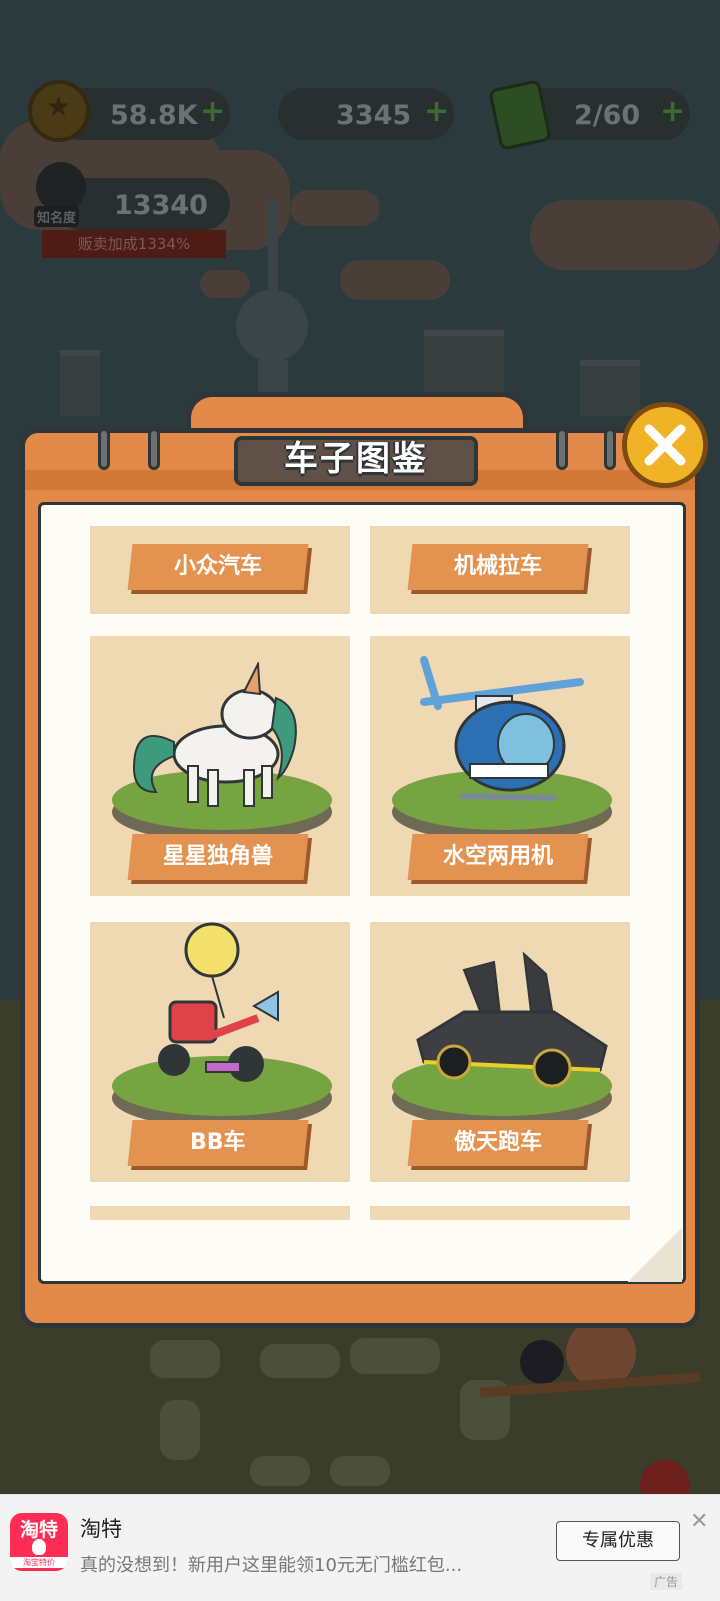 Image resolution: width=720 pixels, height=1601 pixels. What do you see at coordinates (607, 115) in the screenshot?
I see `energy-count: 2/60` at bounding box center [607, 115].